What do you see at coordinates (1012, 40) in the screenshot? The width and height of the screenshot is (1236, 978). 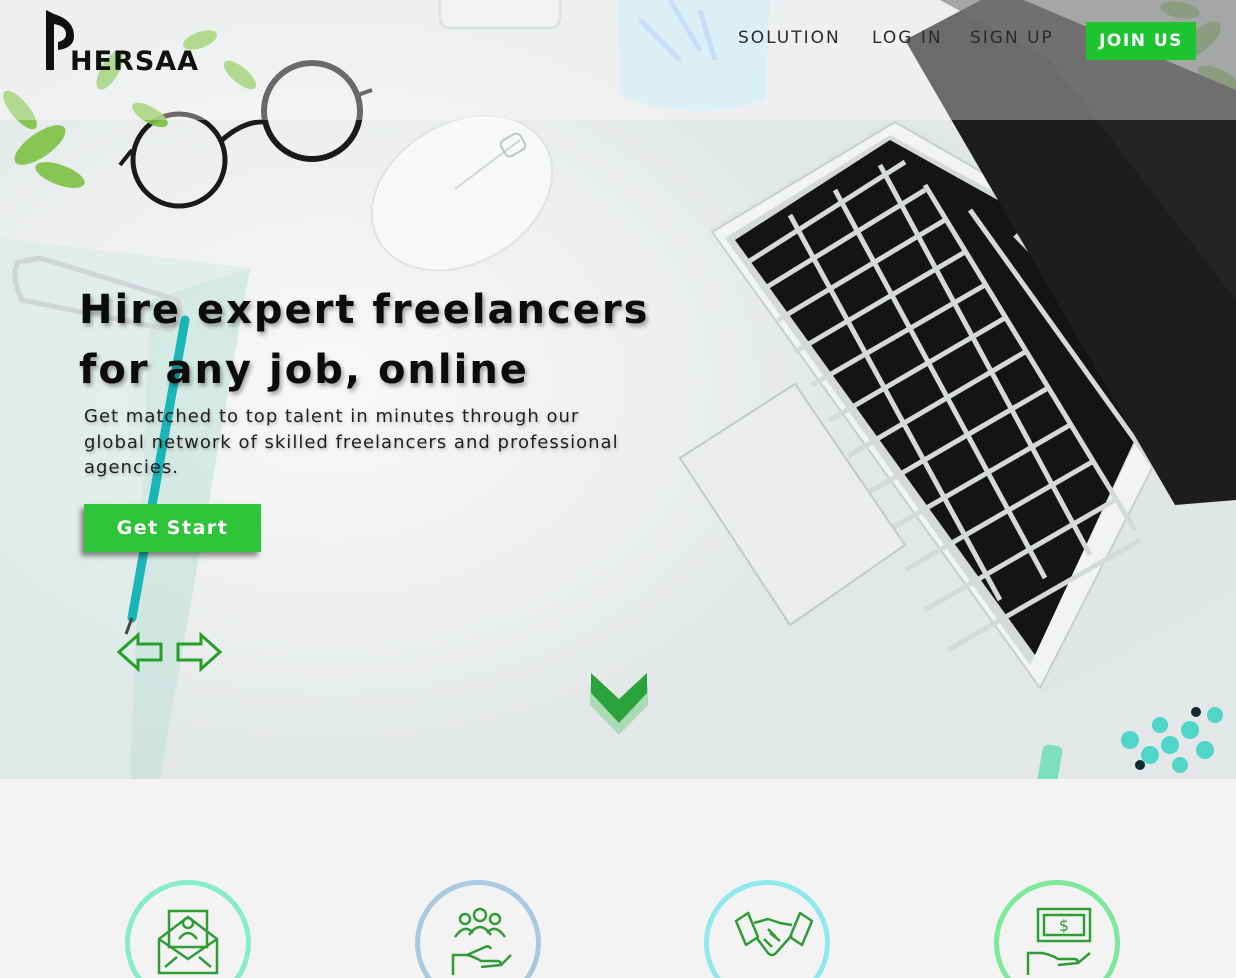 I see `nav-sign-up: SIGN UP` at bounding box center [1012, 40].